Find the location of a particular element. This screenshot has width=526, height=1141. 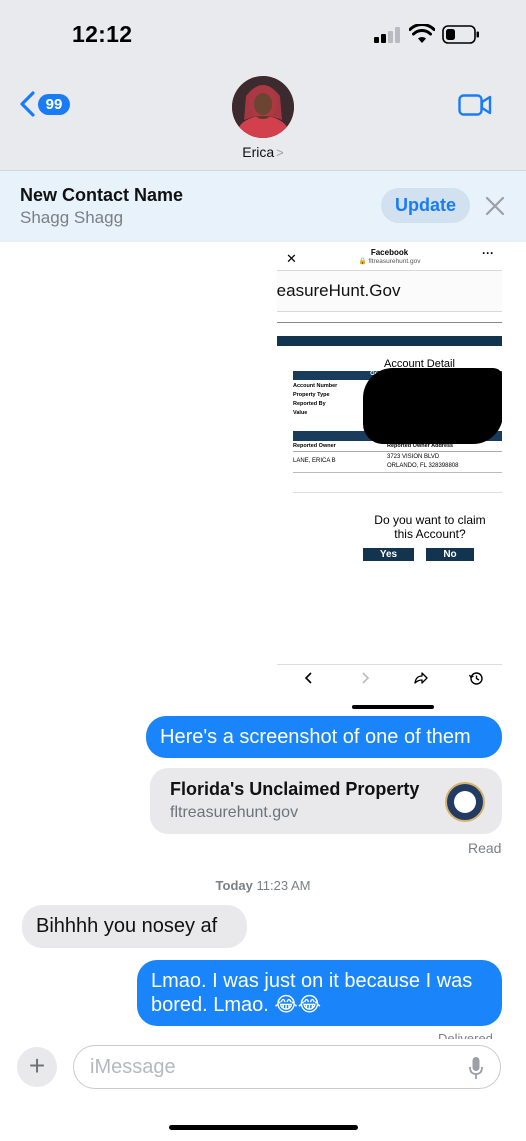

avatar is located at coordinates (263, 107).